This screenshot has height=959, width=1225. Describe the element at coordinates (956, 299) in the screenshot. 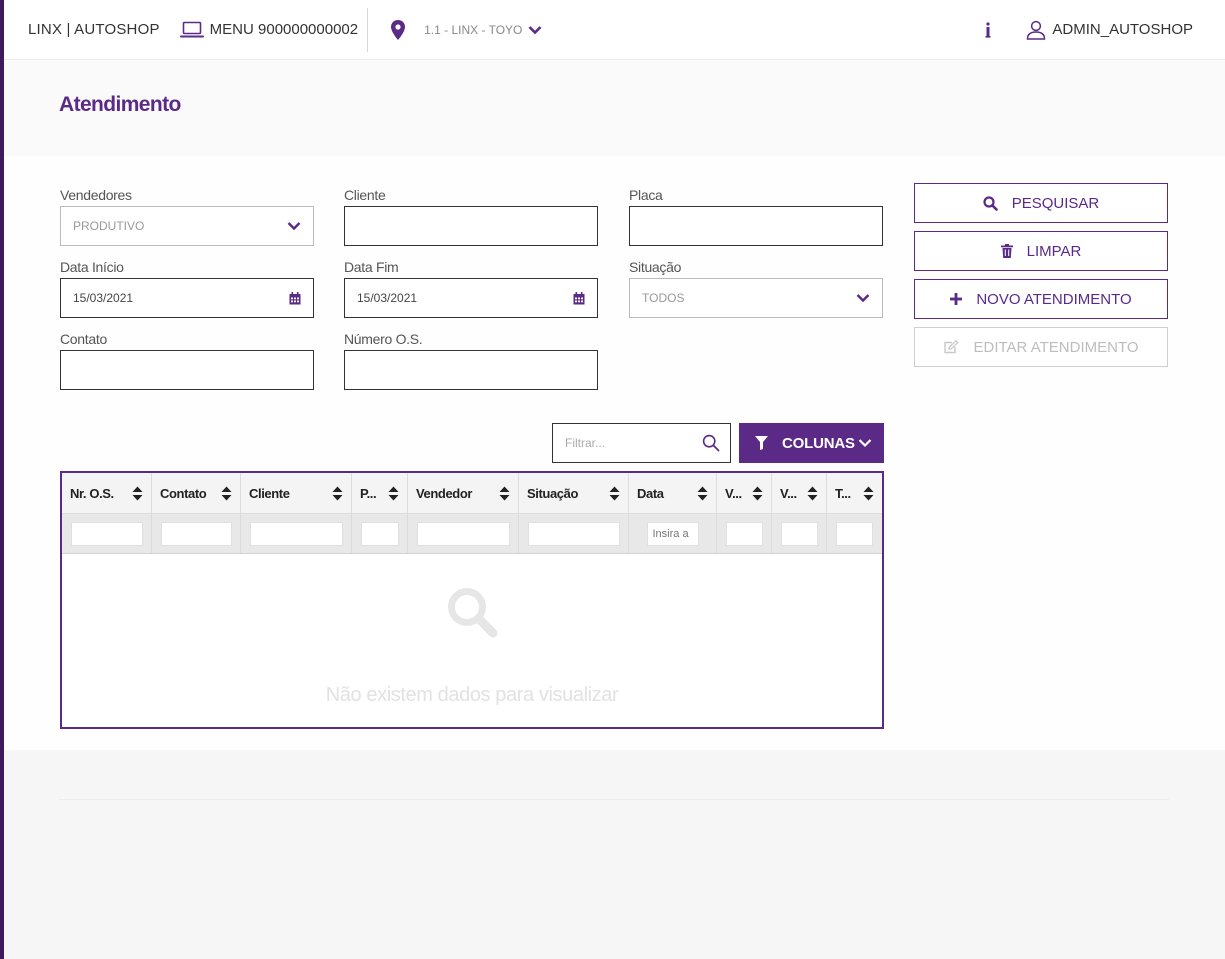

I see `plus-icon` at that location.